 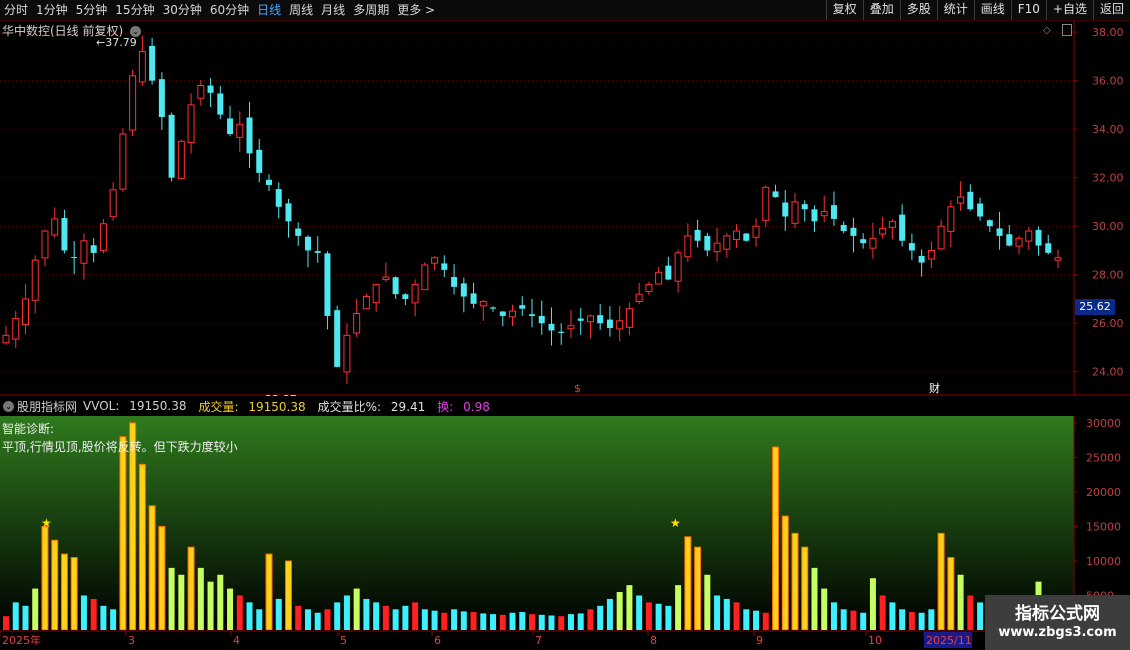 What do you see at coordinates (218, 406) in the screenshot?
I see `cjl-label-text: 成交量:` at bounding box center [218, 406].